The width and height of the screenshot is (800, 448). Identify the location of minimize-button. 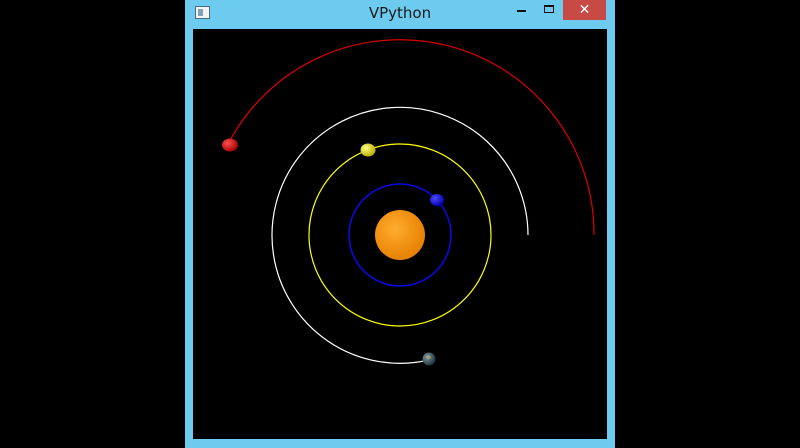
(521, 10).